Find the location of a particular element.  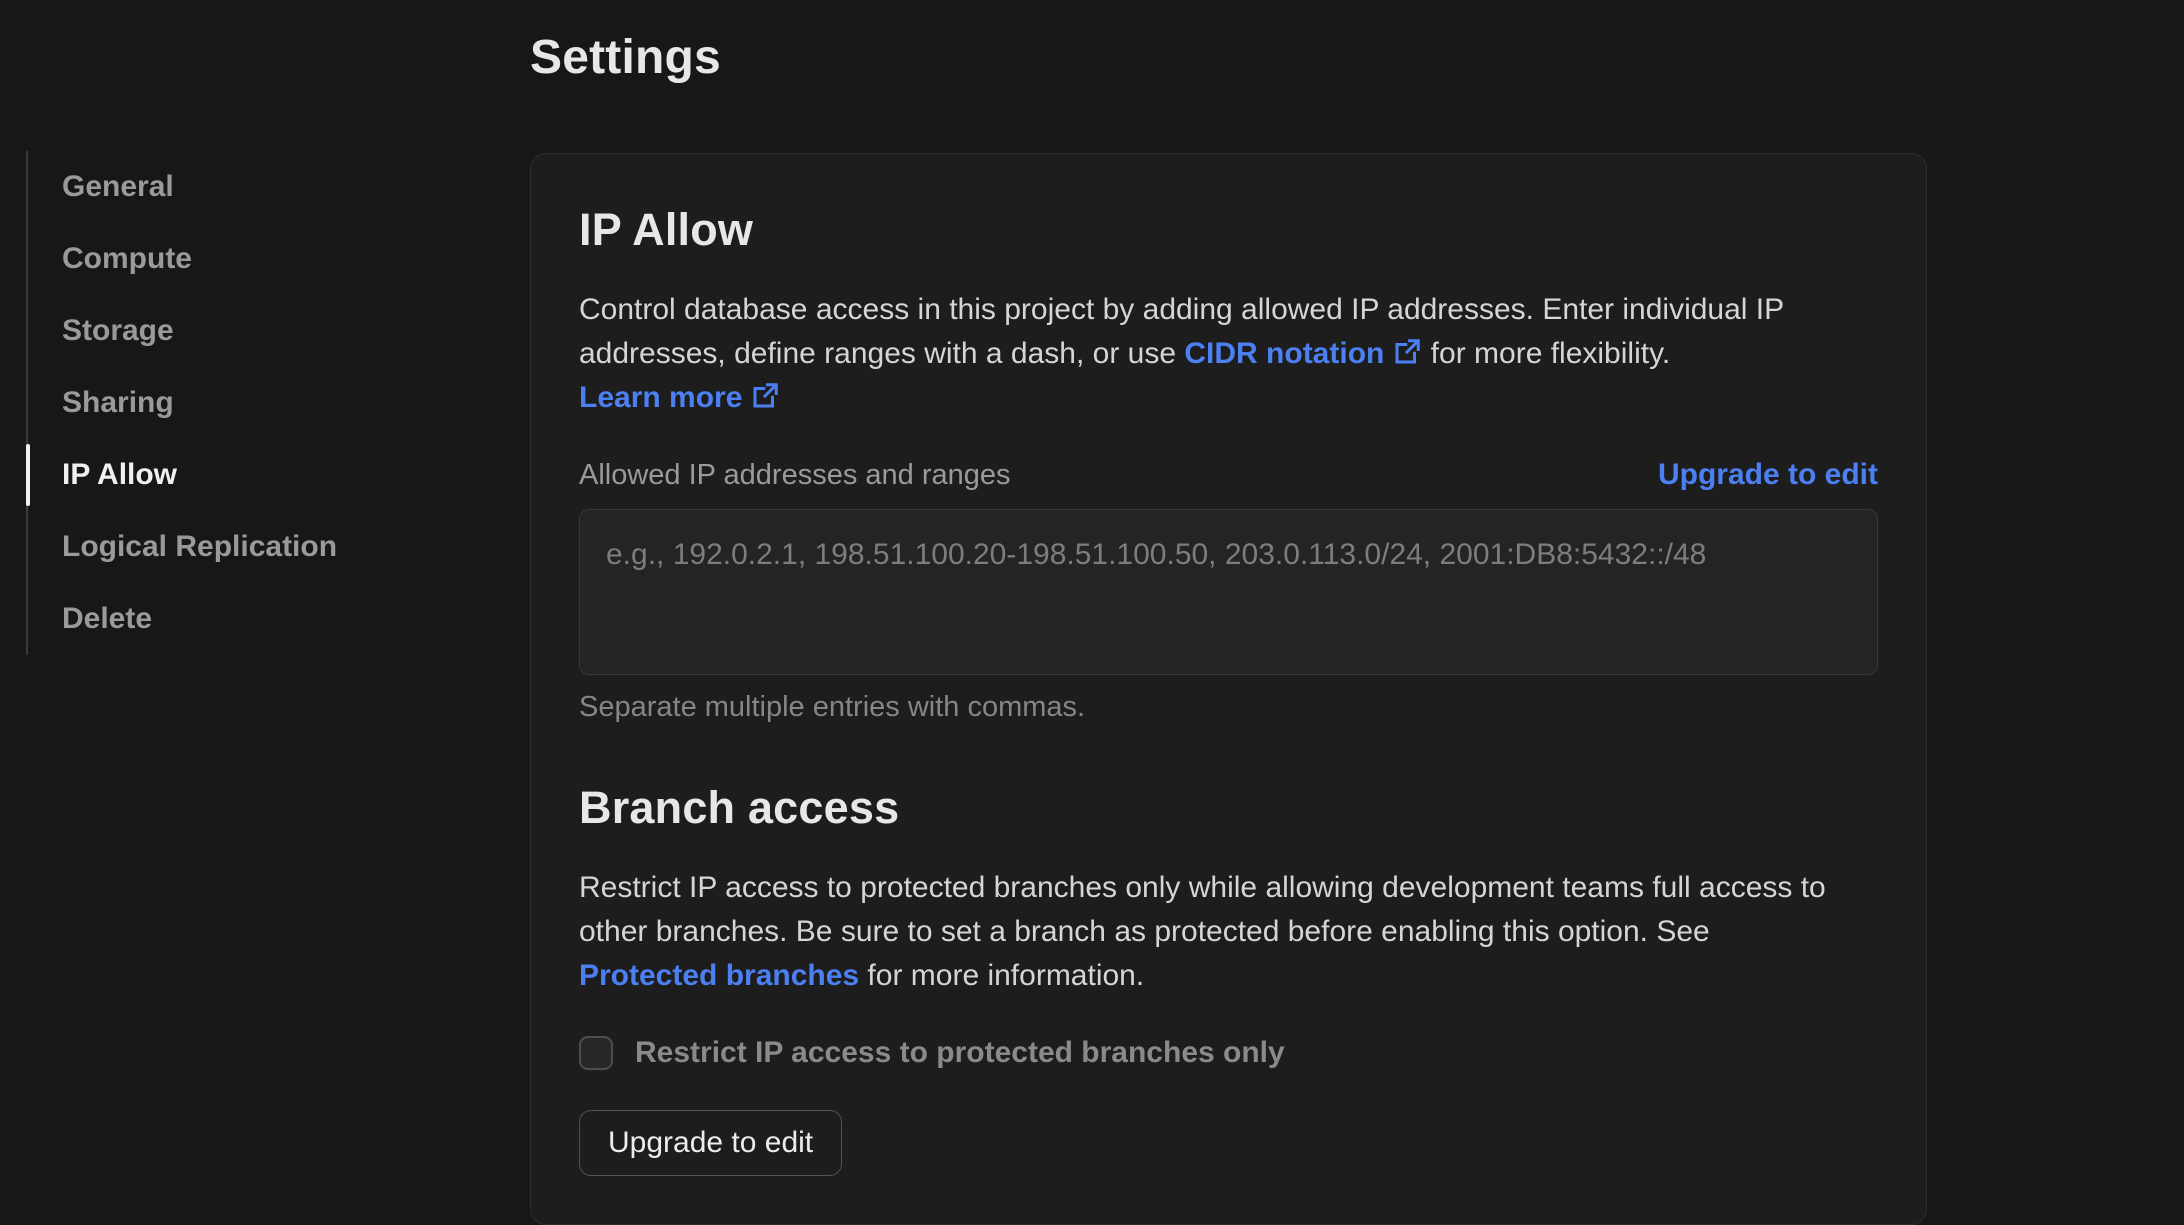

sidebar-item-delete: Delete is located at coordinates (296, 619).